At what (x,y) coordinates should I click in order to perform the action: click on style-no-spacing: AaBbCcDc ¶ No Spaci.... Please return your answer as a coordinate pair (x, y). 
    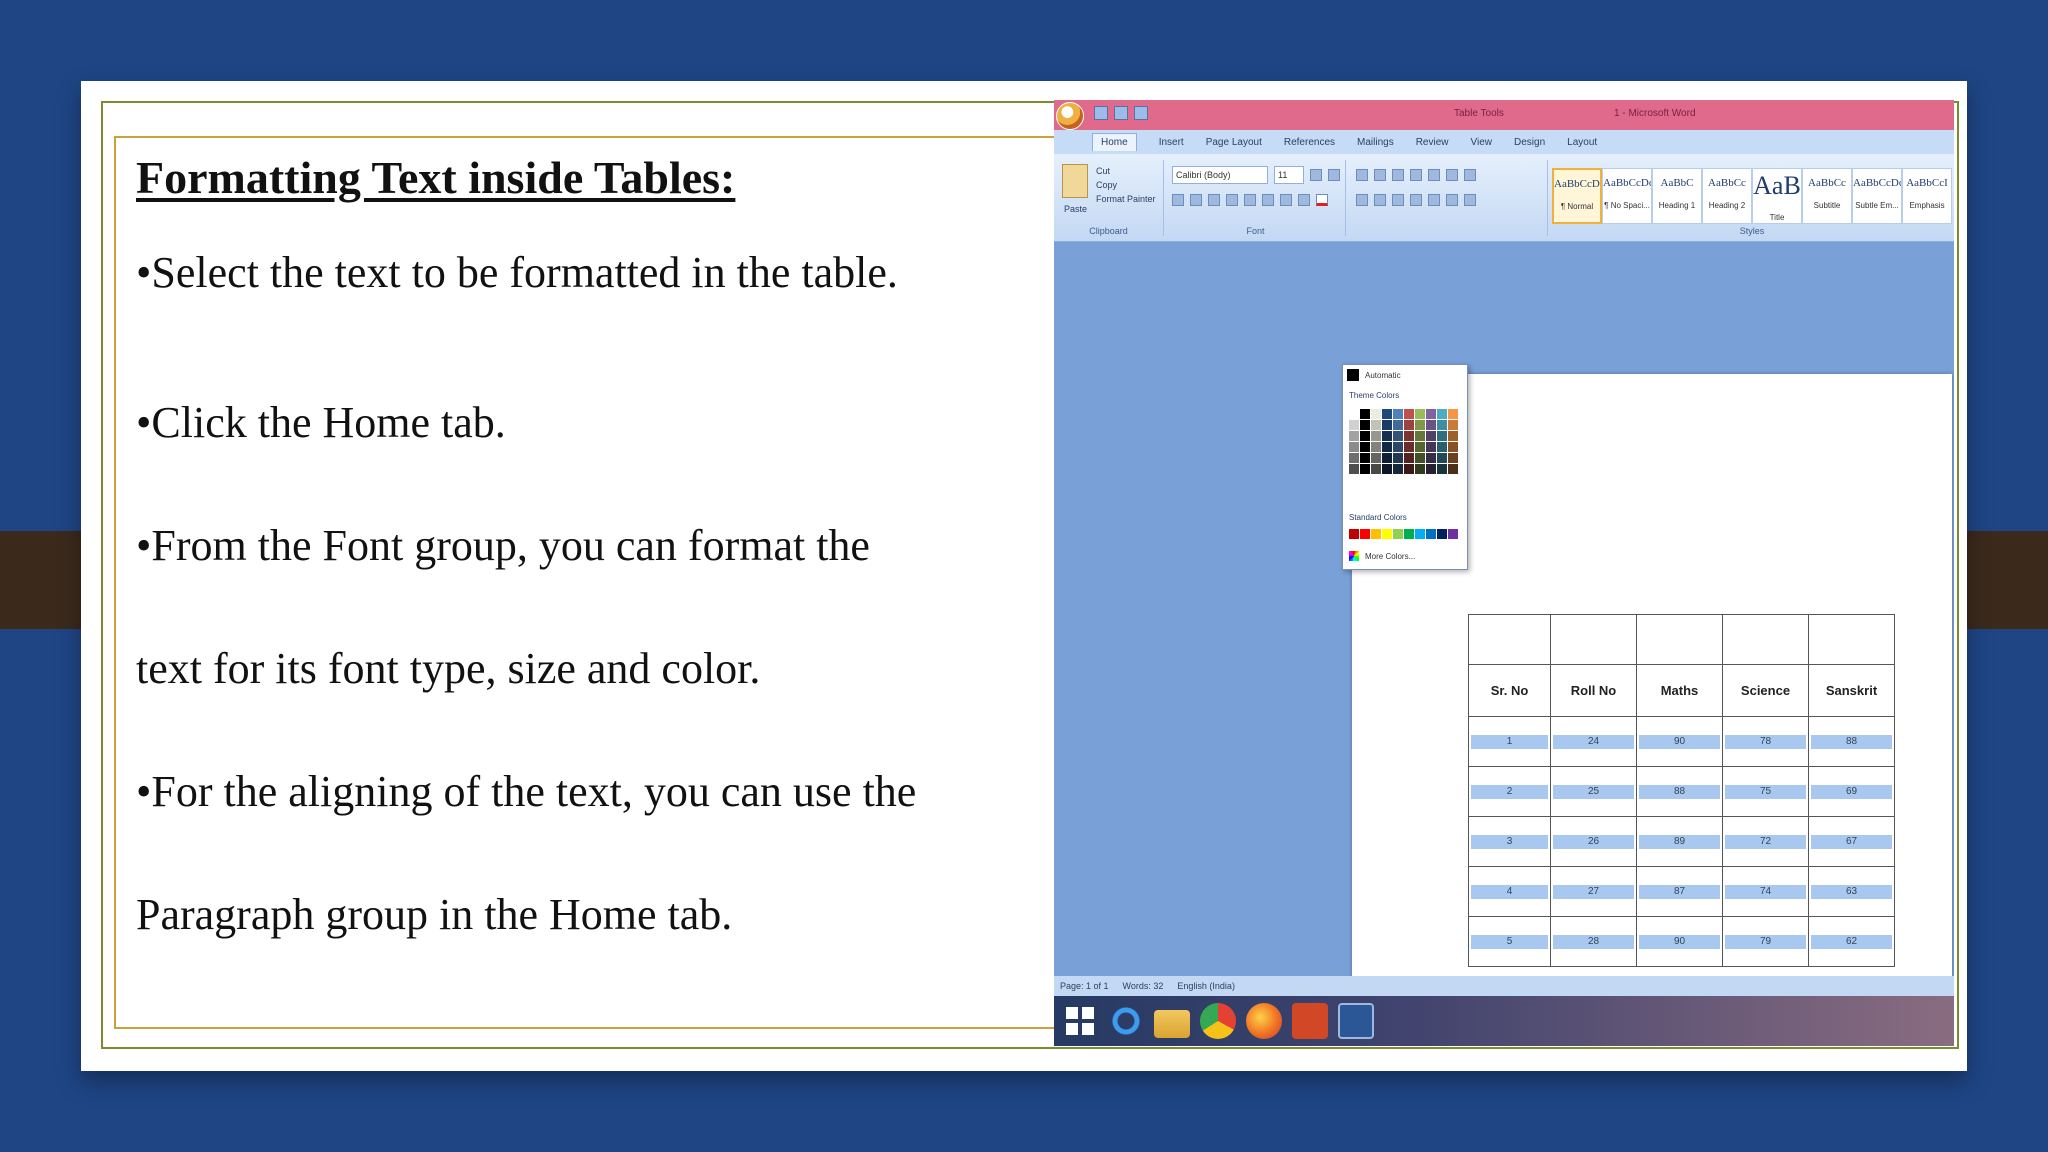
    Looking at the image, I should click on (1627, 196).